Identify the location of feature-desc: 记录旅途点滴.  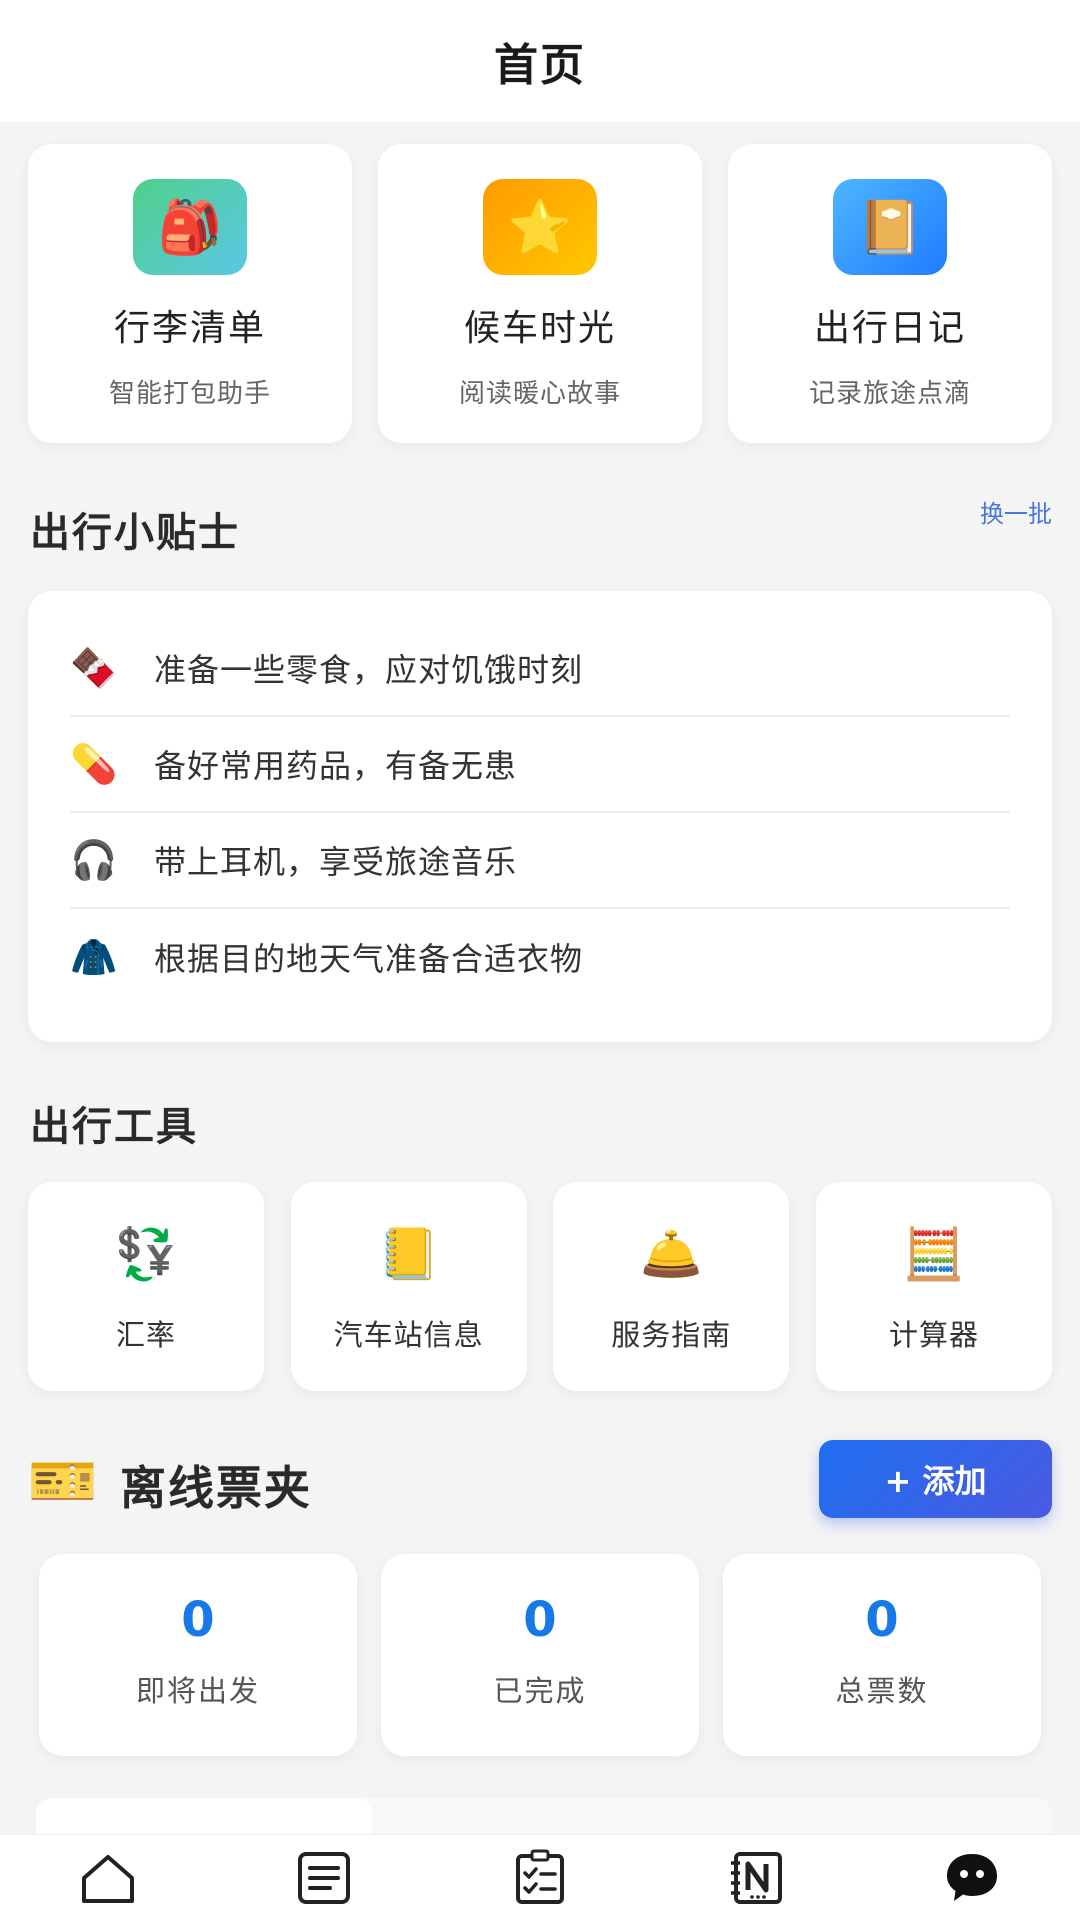
(889, 394).